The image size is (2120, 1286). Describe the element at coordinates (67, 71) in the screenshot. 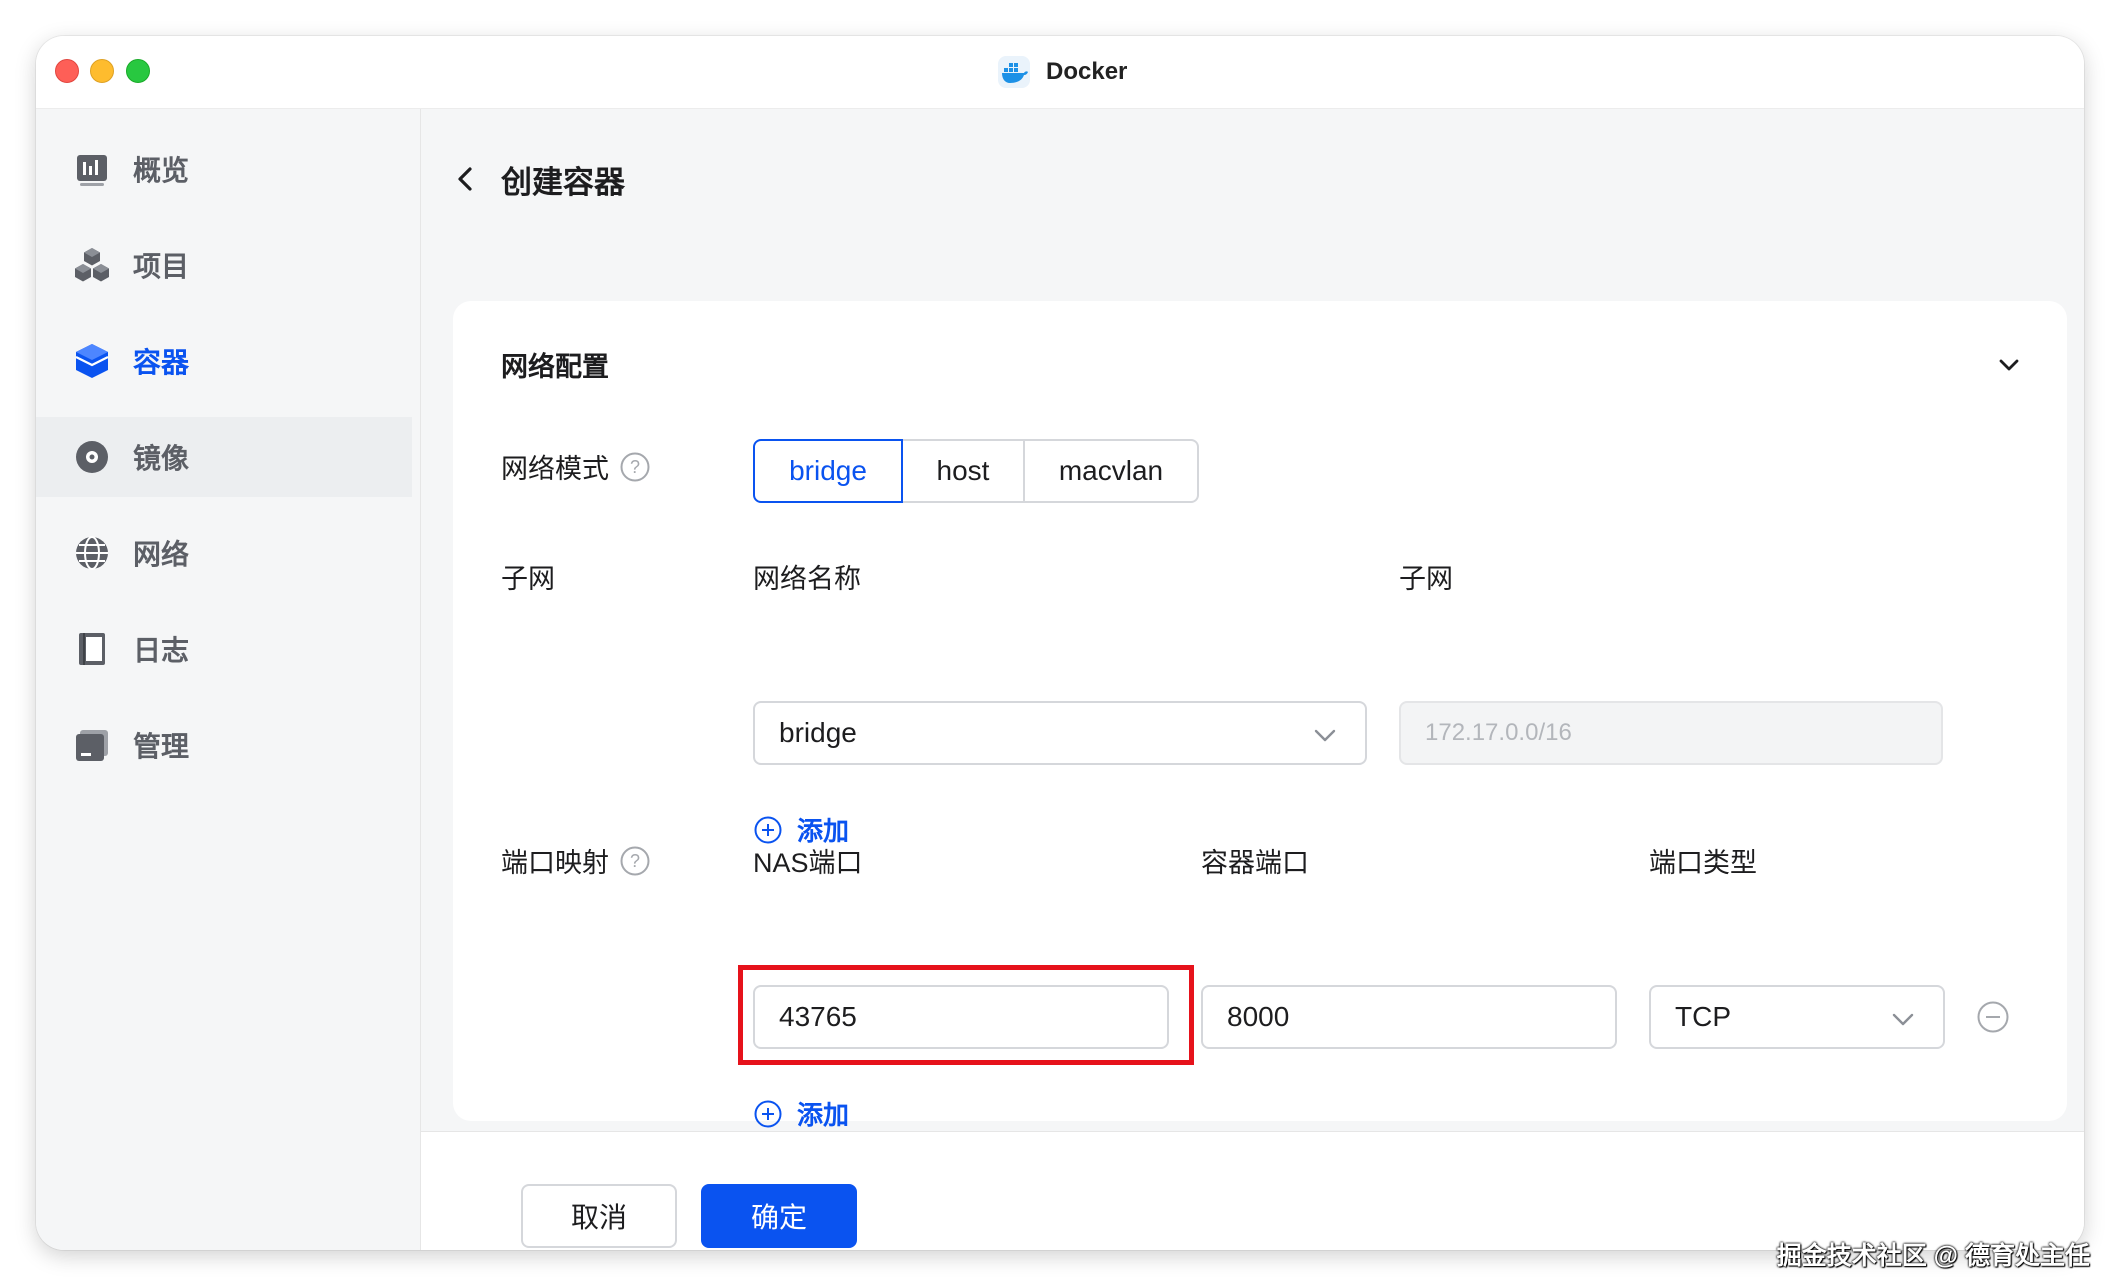

I see `close-window-button` at that location.